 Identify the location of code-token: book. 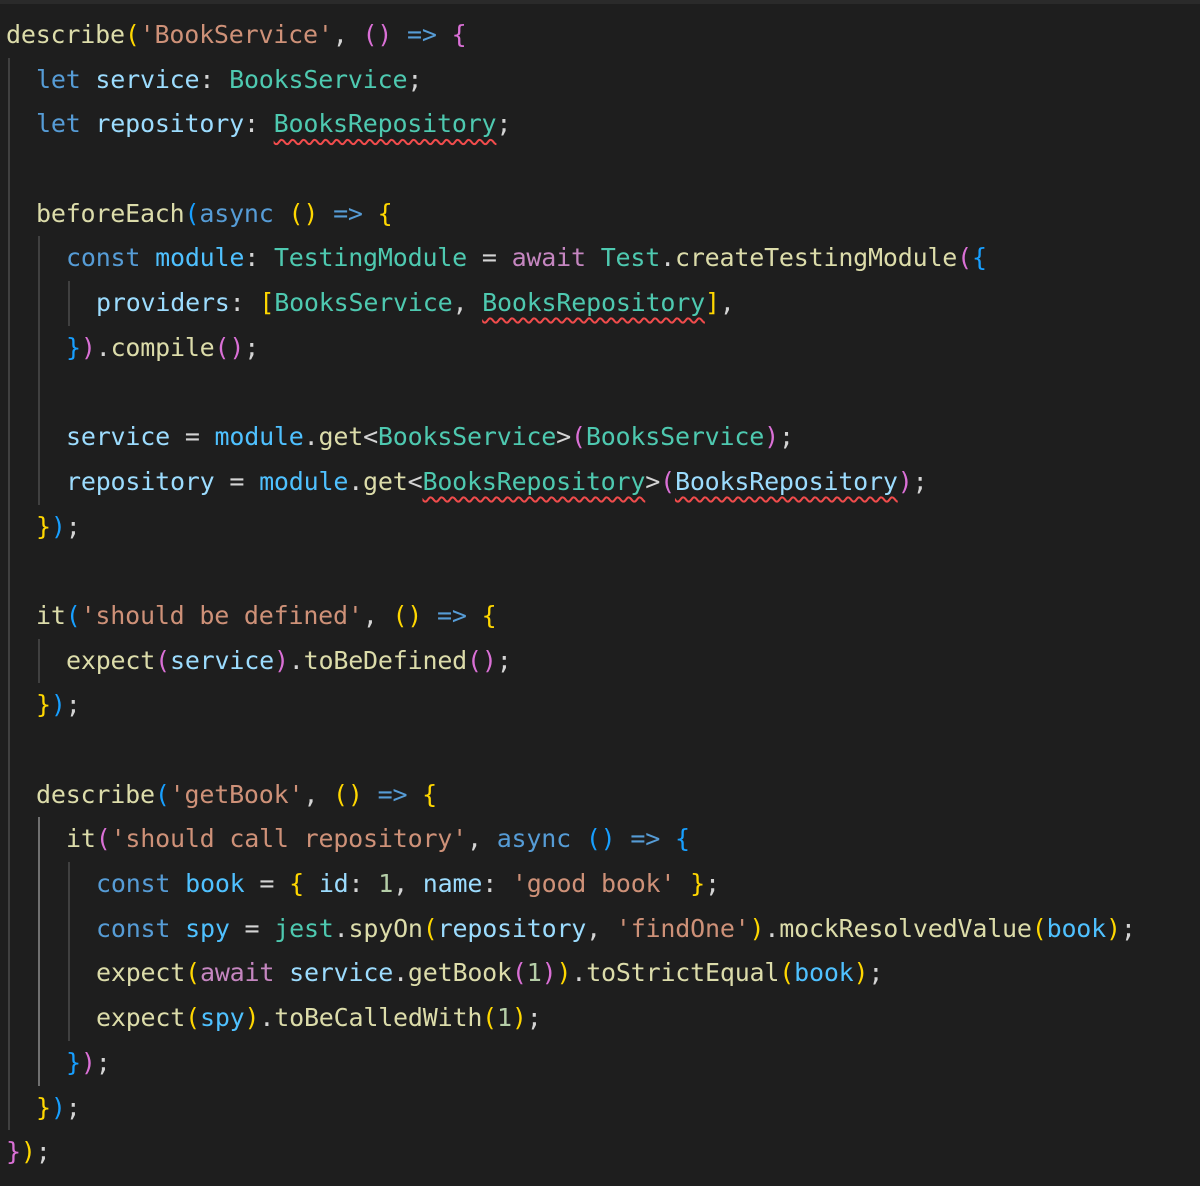
(215, 884).